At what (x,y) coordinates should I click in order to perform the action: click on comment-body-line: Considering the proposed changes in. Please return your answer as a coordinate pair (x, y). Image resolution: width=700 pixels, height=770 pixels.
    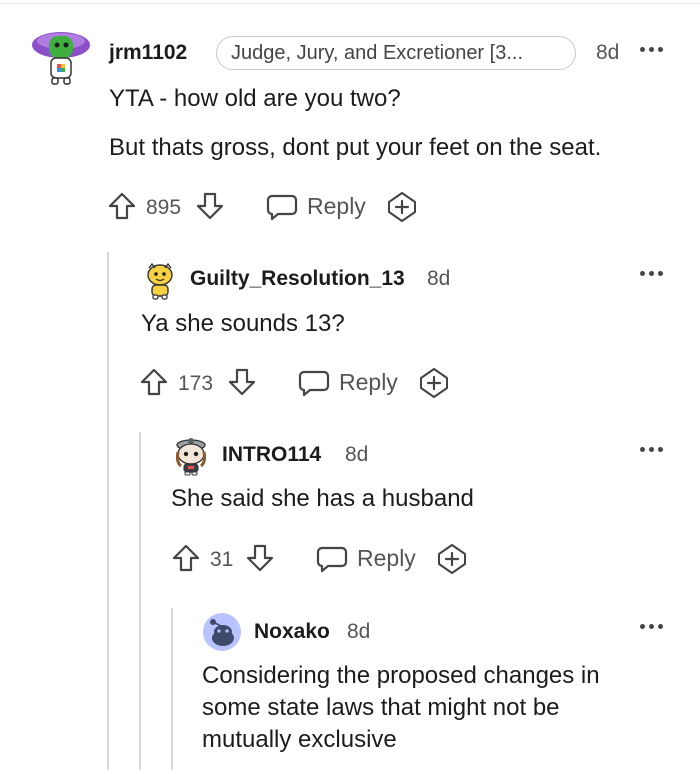
    Looking at the image, I should click on (401, 675).